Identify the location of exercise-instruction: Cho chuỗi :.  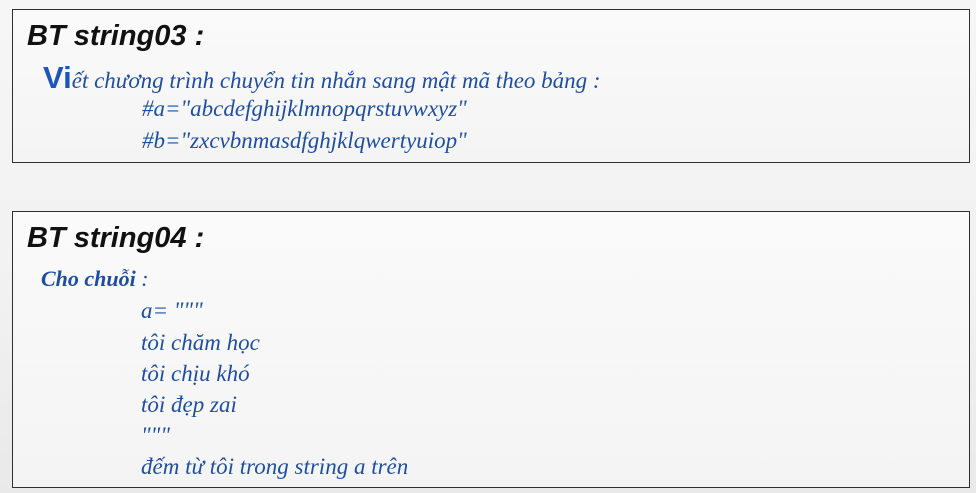
(95, 279).